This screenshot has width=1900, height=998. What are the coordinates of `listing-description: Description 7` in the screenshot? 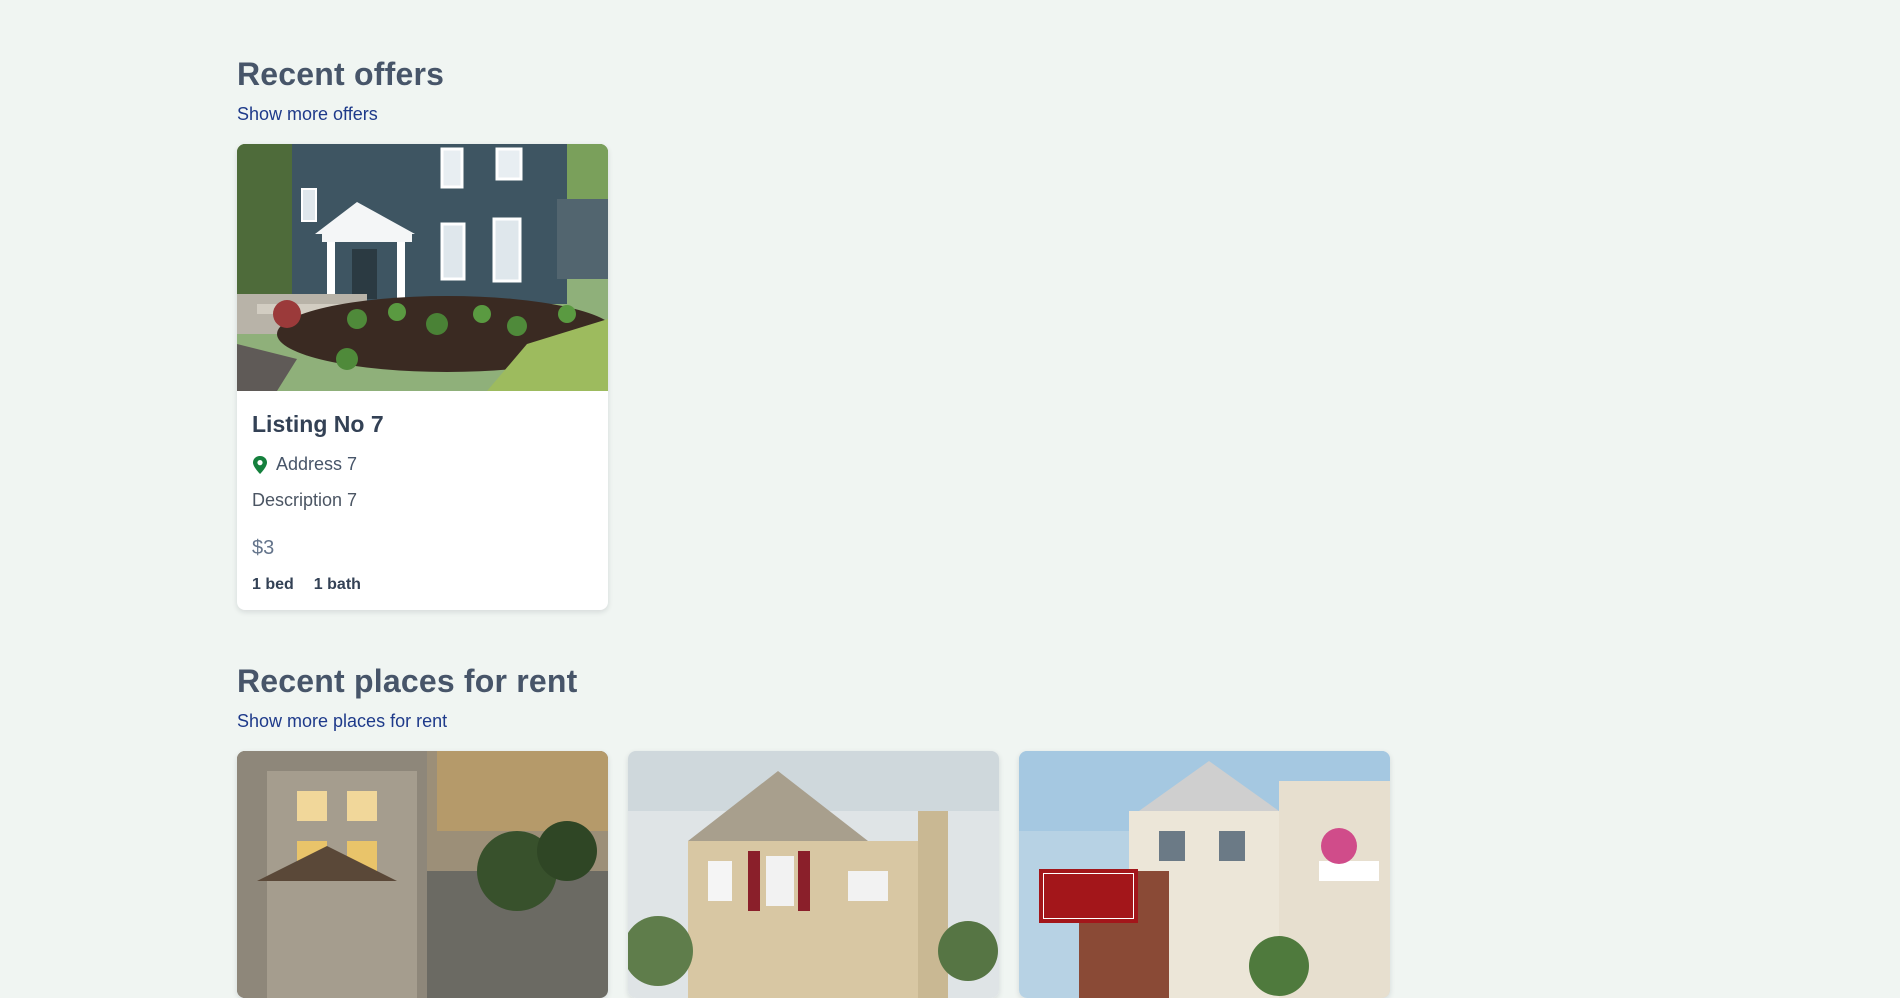 It's located at (305, 500).